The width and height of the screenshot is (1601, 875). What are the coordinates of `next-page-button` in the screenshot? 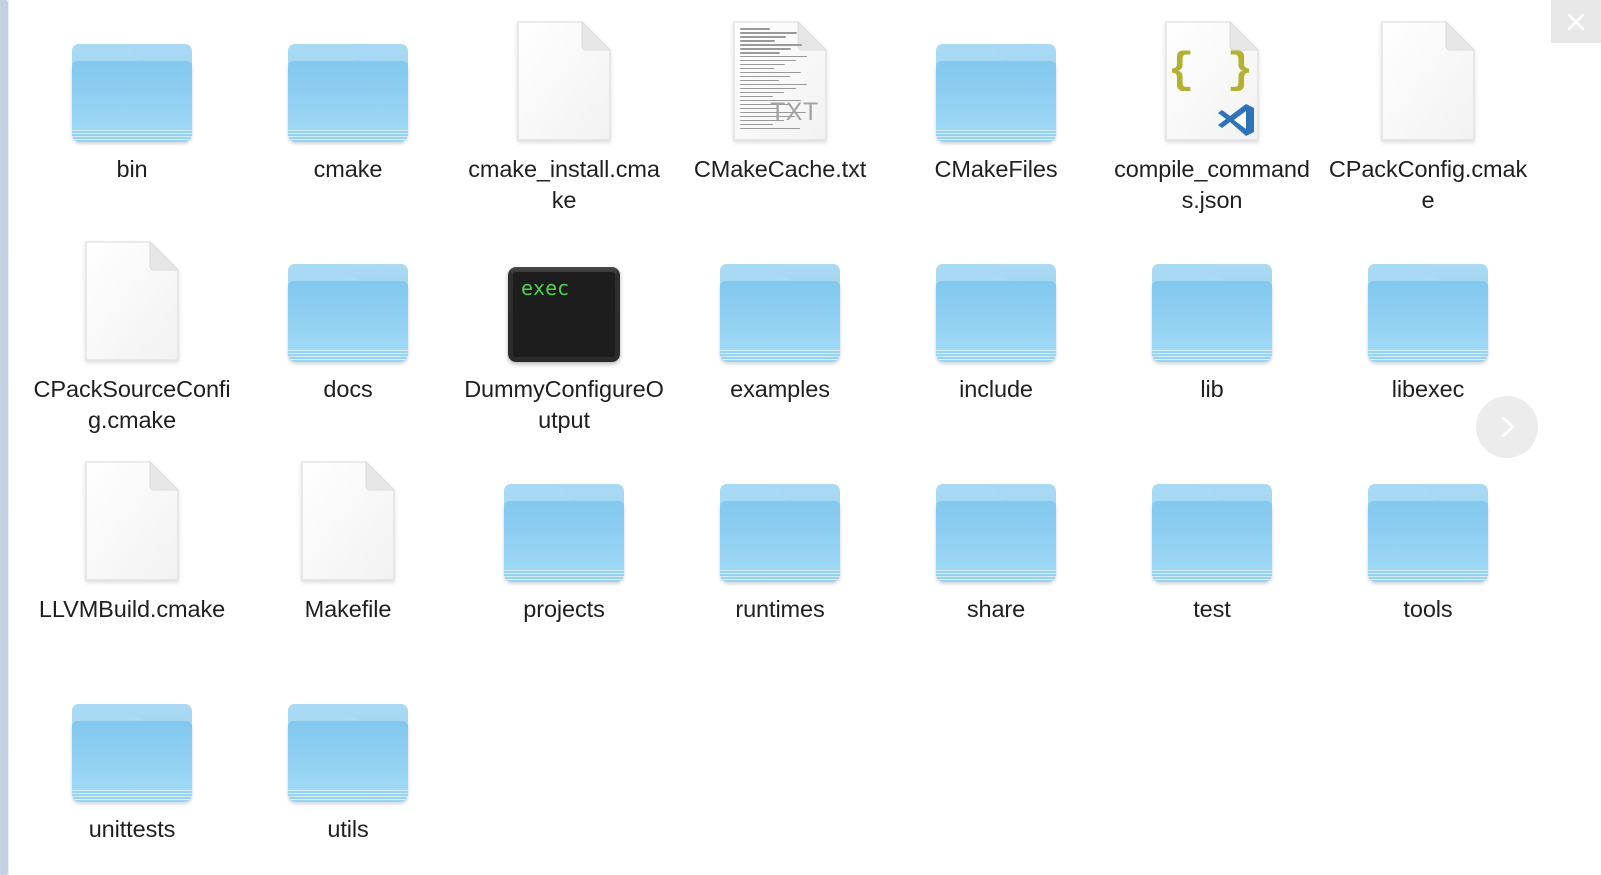 It's located at (1507, 427).